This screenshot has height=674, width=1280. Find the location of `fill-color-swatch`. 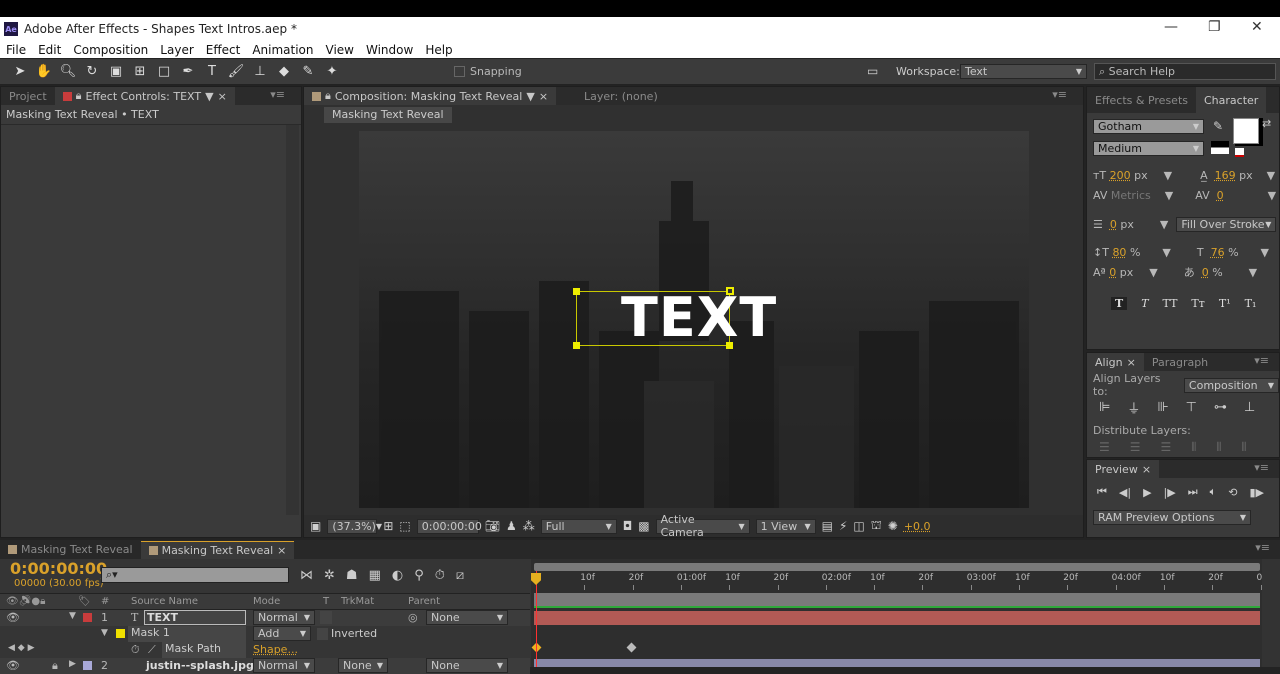

fill-color-swatch is located at coordinates (1246, 131).